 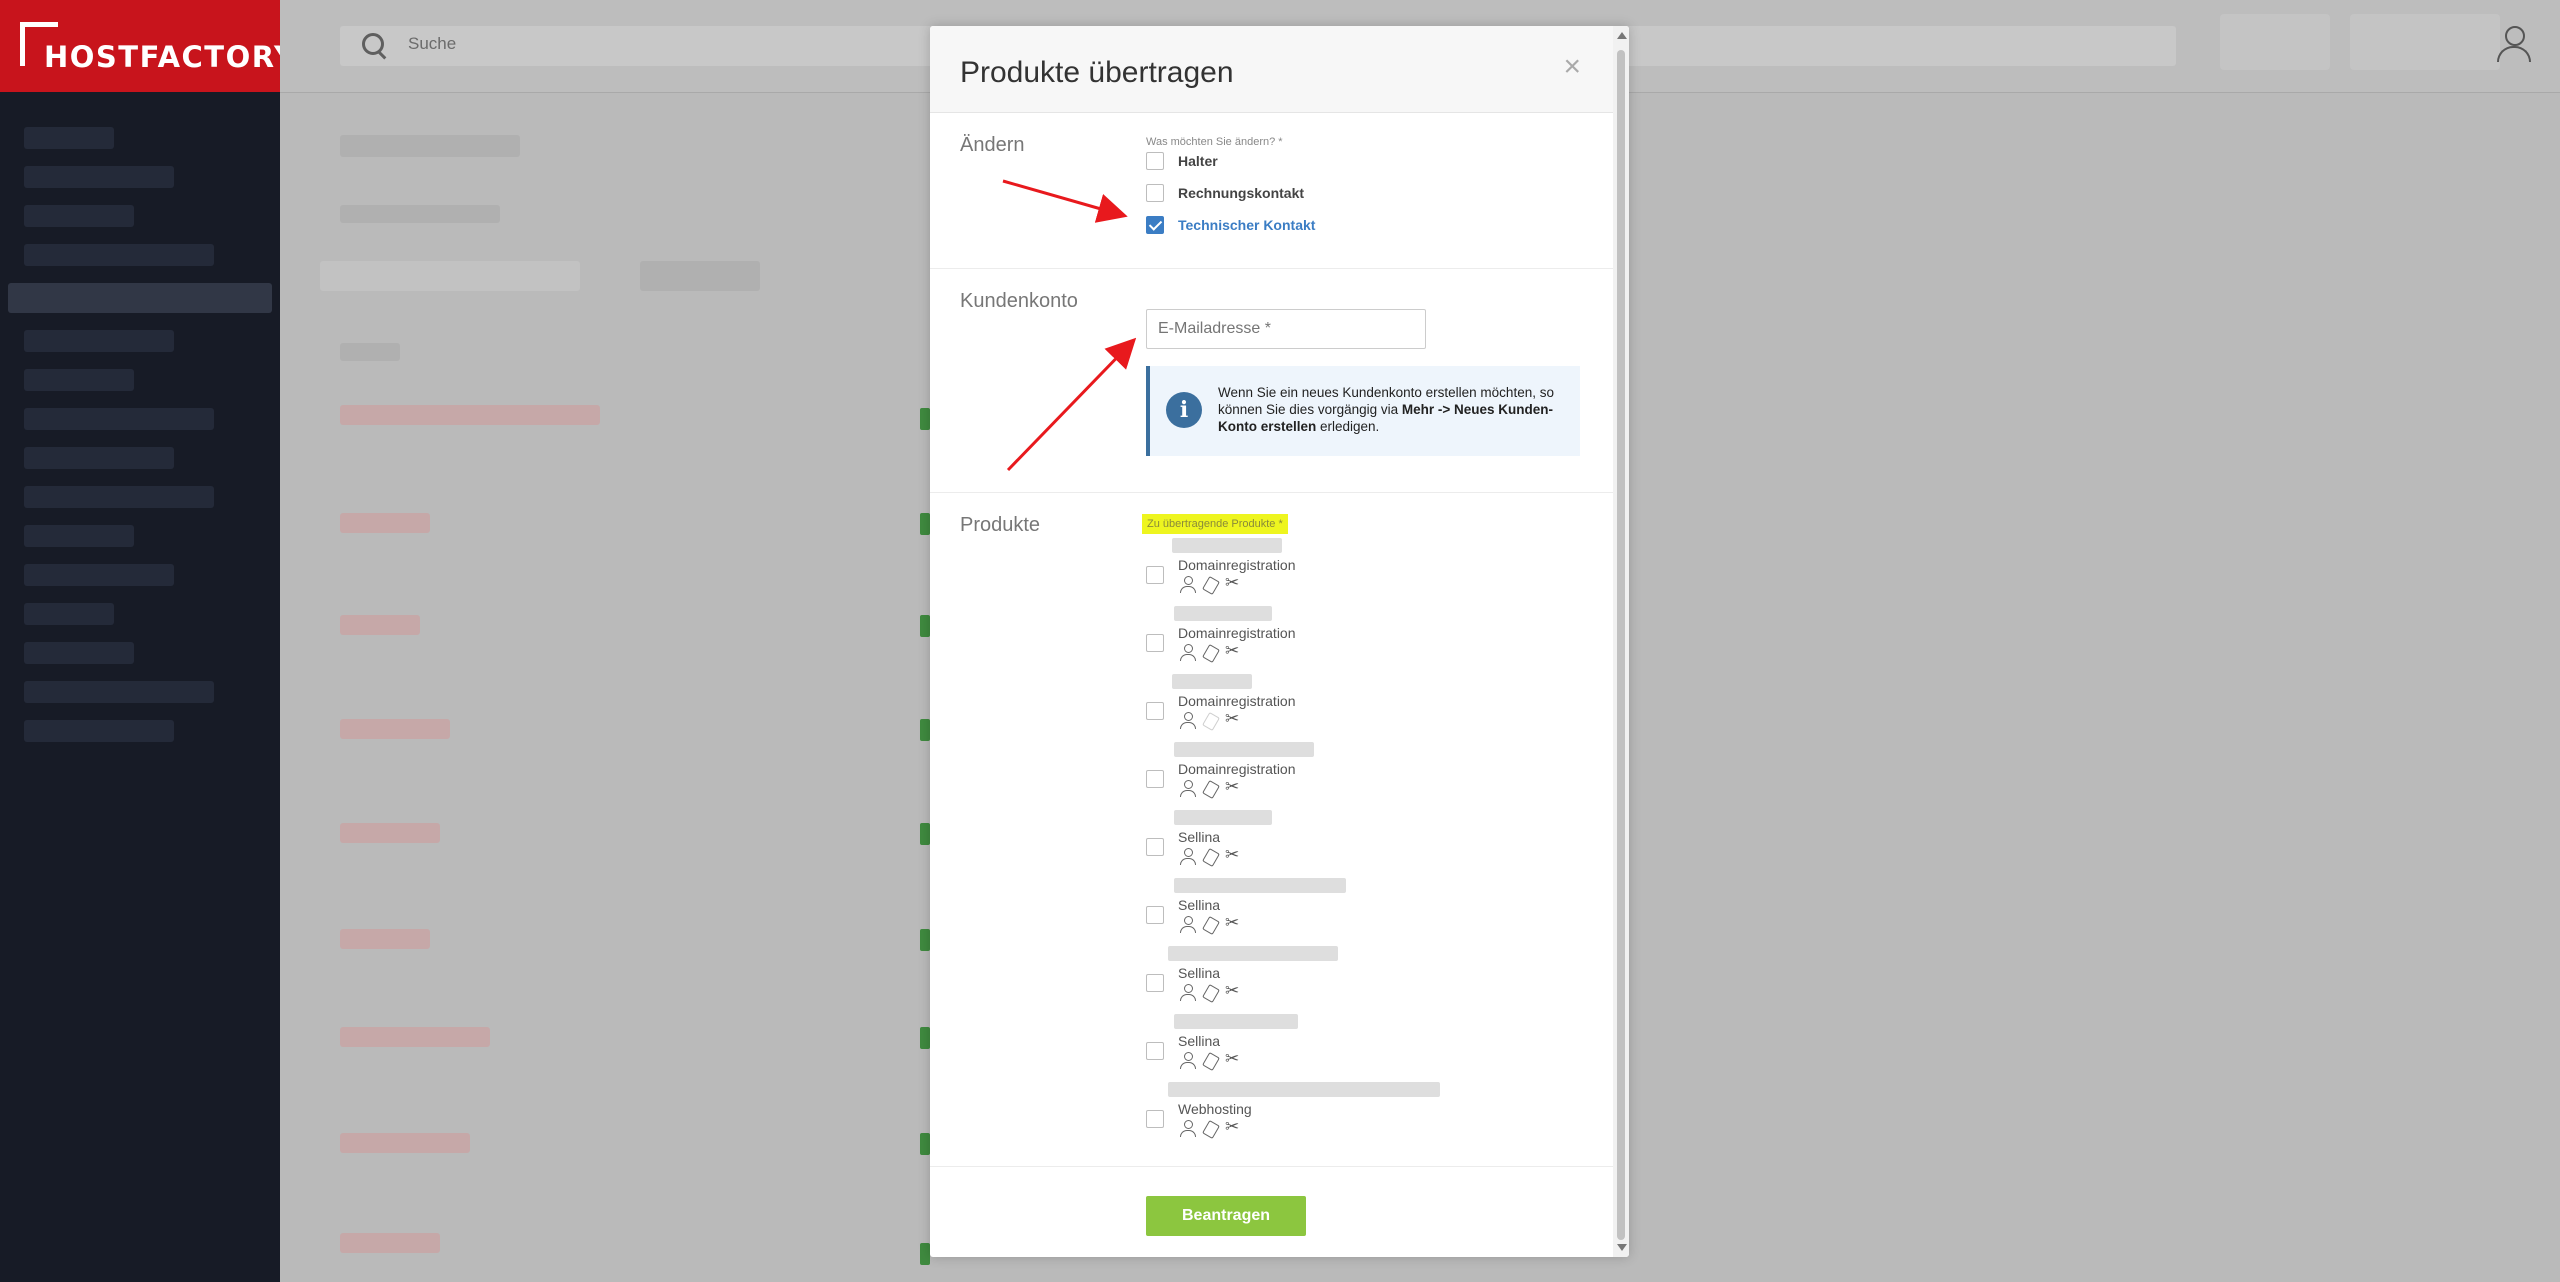 I want to click on annotation-arrows, so click(x=1069, y=325).